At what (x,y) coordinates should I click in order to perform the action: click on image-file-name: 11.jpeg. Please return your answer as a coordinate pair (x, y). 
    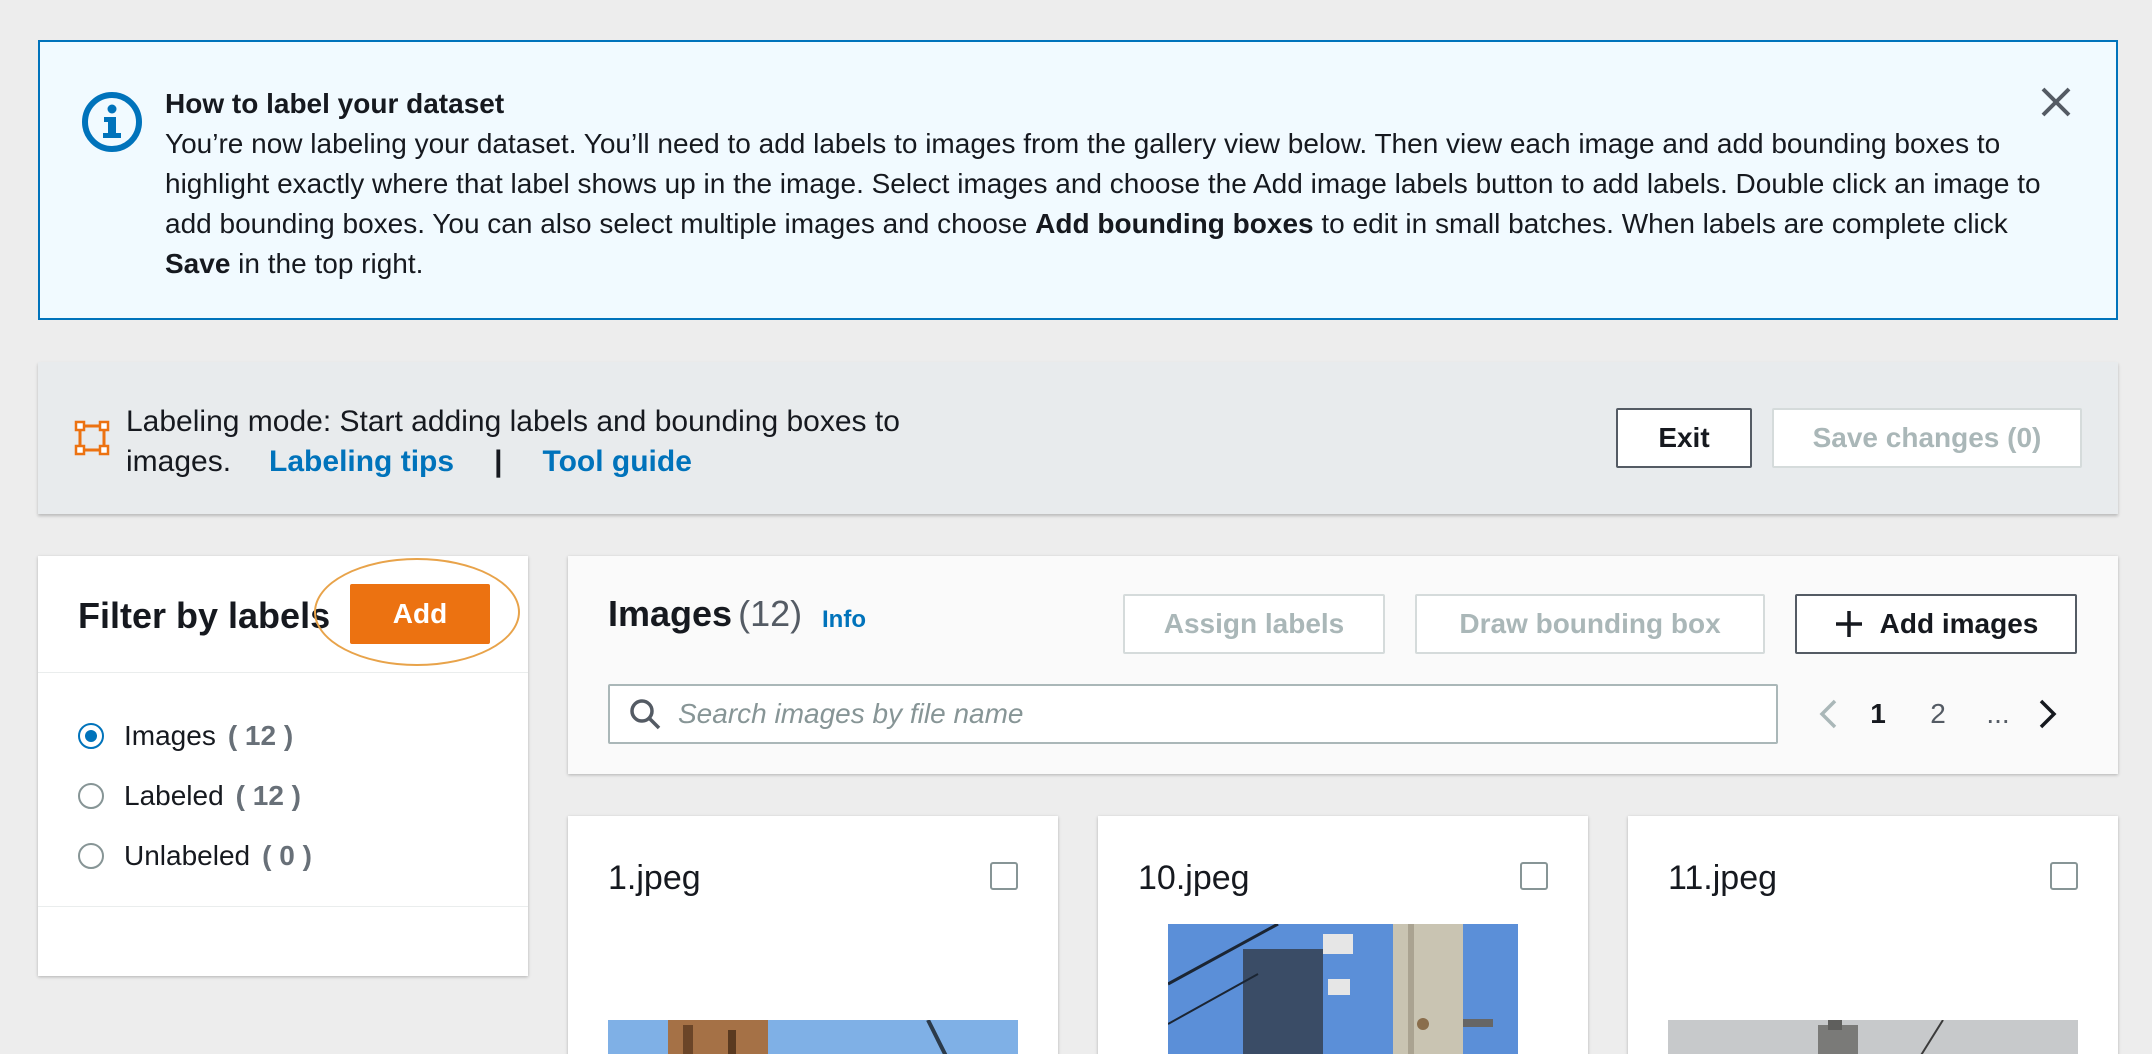
    Looking at the image, I should click on (1723, 878).